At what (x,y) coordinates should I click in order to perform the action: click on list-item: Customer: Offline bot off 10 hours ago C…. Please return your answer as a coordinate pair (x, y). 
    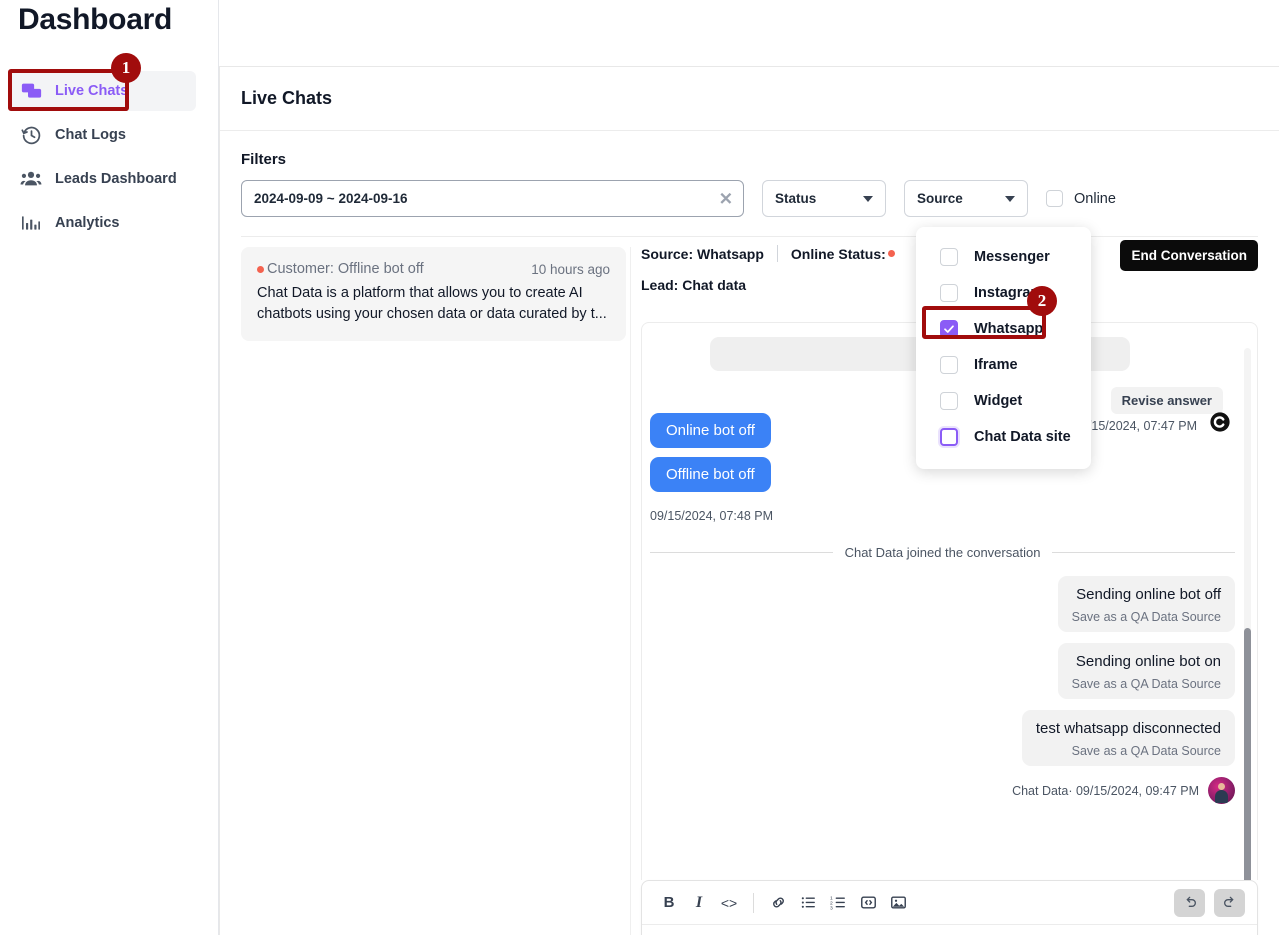
    Looking at the image, I should click on (433, 294).